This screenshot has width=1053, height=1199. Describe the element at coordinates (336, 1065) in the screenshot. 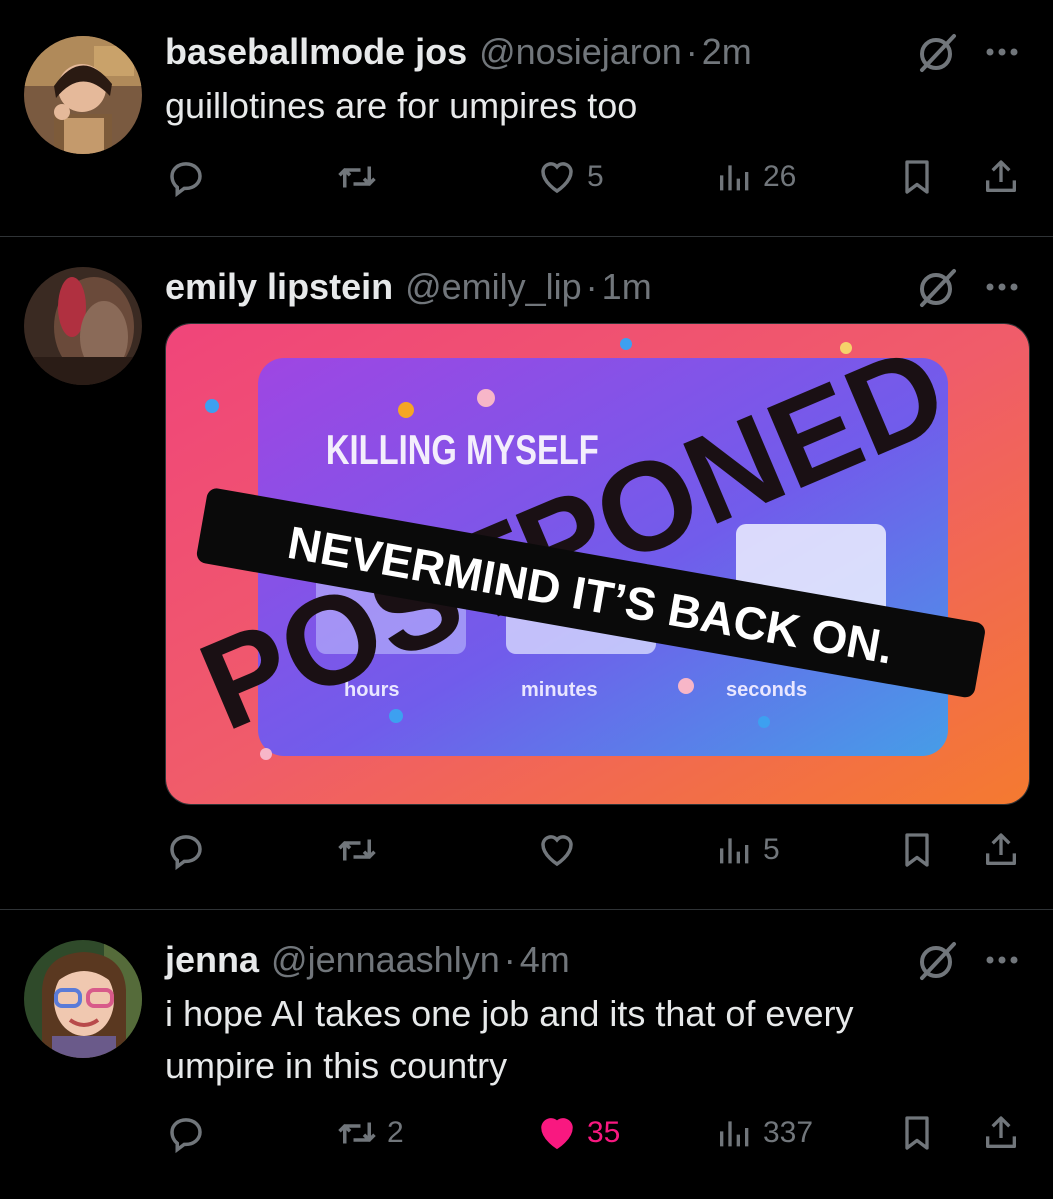

I see `tweet-text-line: umpire in this country` at that location.